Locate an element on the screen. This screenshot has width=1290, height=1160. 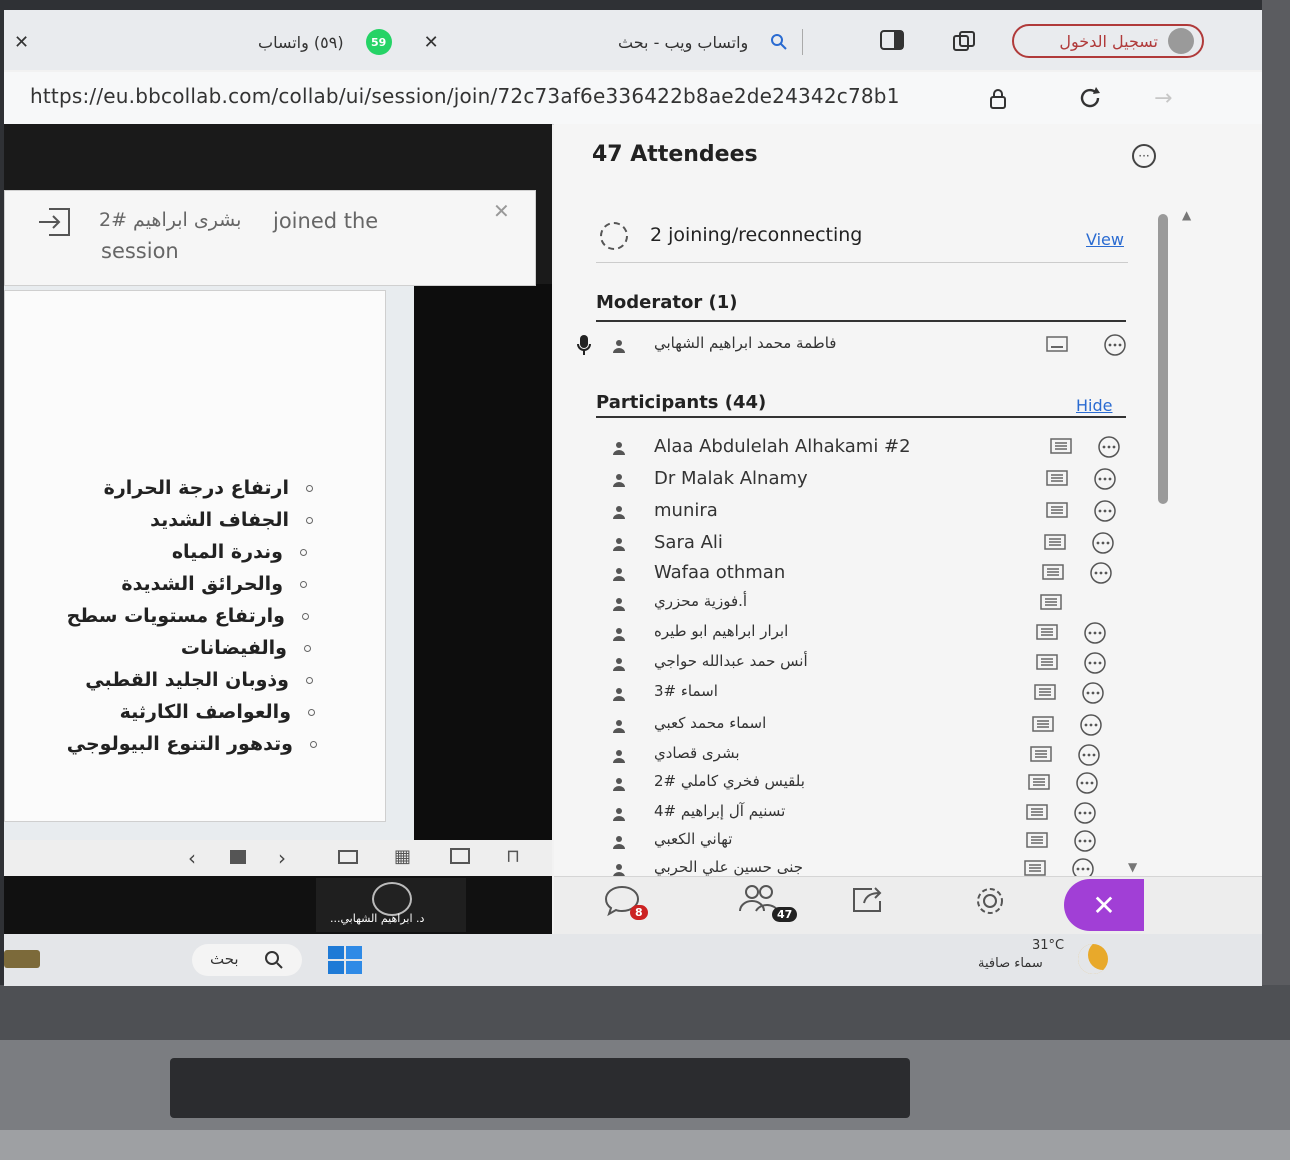
participant-name: جنى حسين علي الحربي is located at coordinates (728, 867).